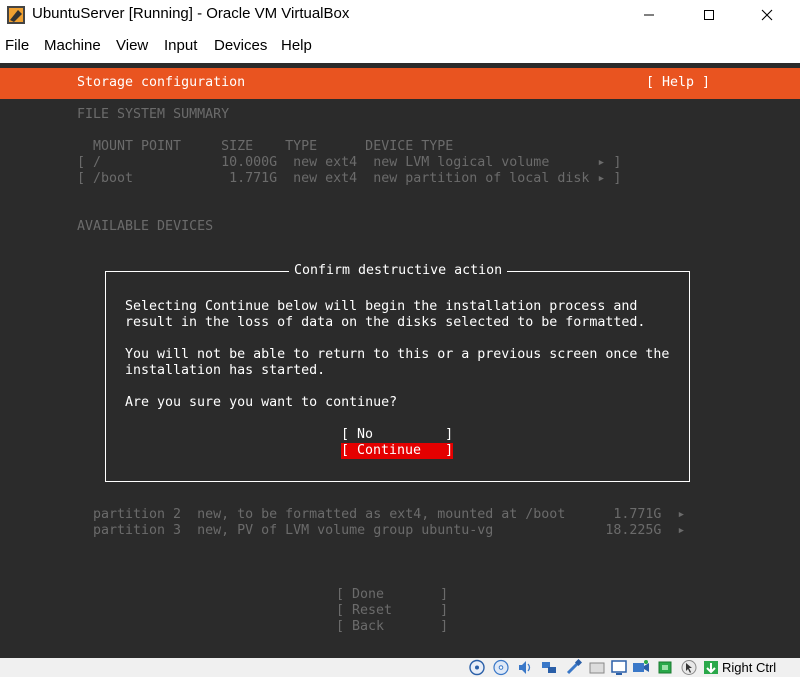 The height and width of the screenshot is (677, 800). What do you see at coordinates (17, 45) in the screenshot?
I see `menu-file: File` at bounding box center [17, 45].